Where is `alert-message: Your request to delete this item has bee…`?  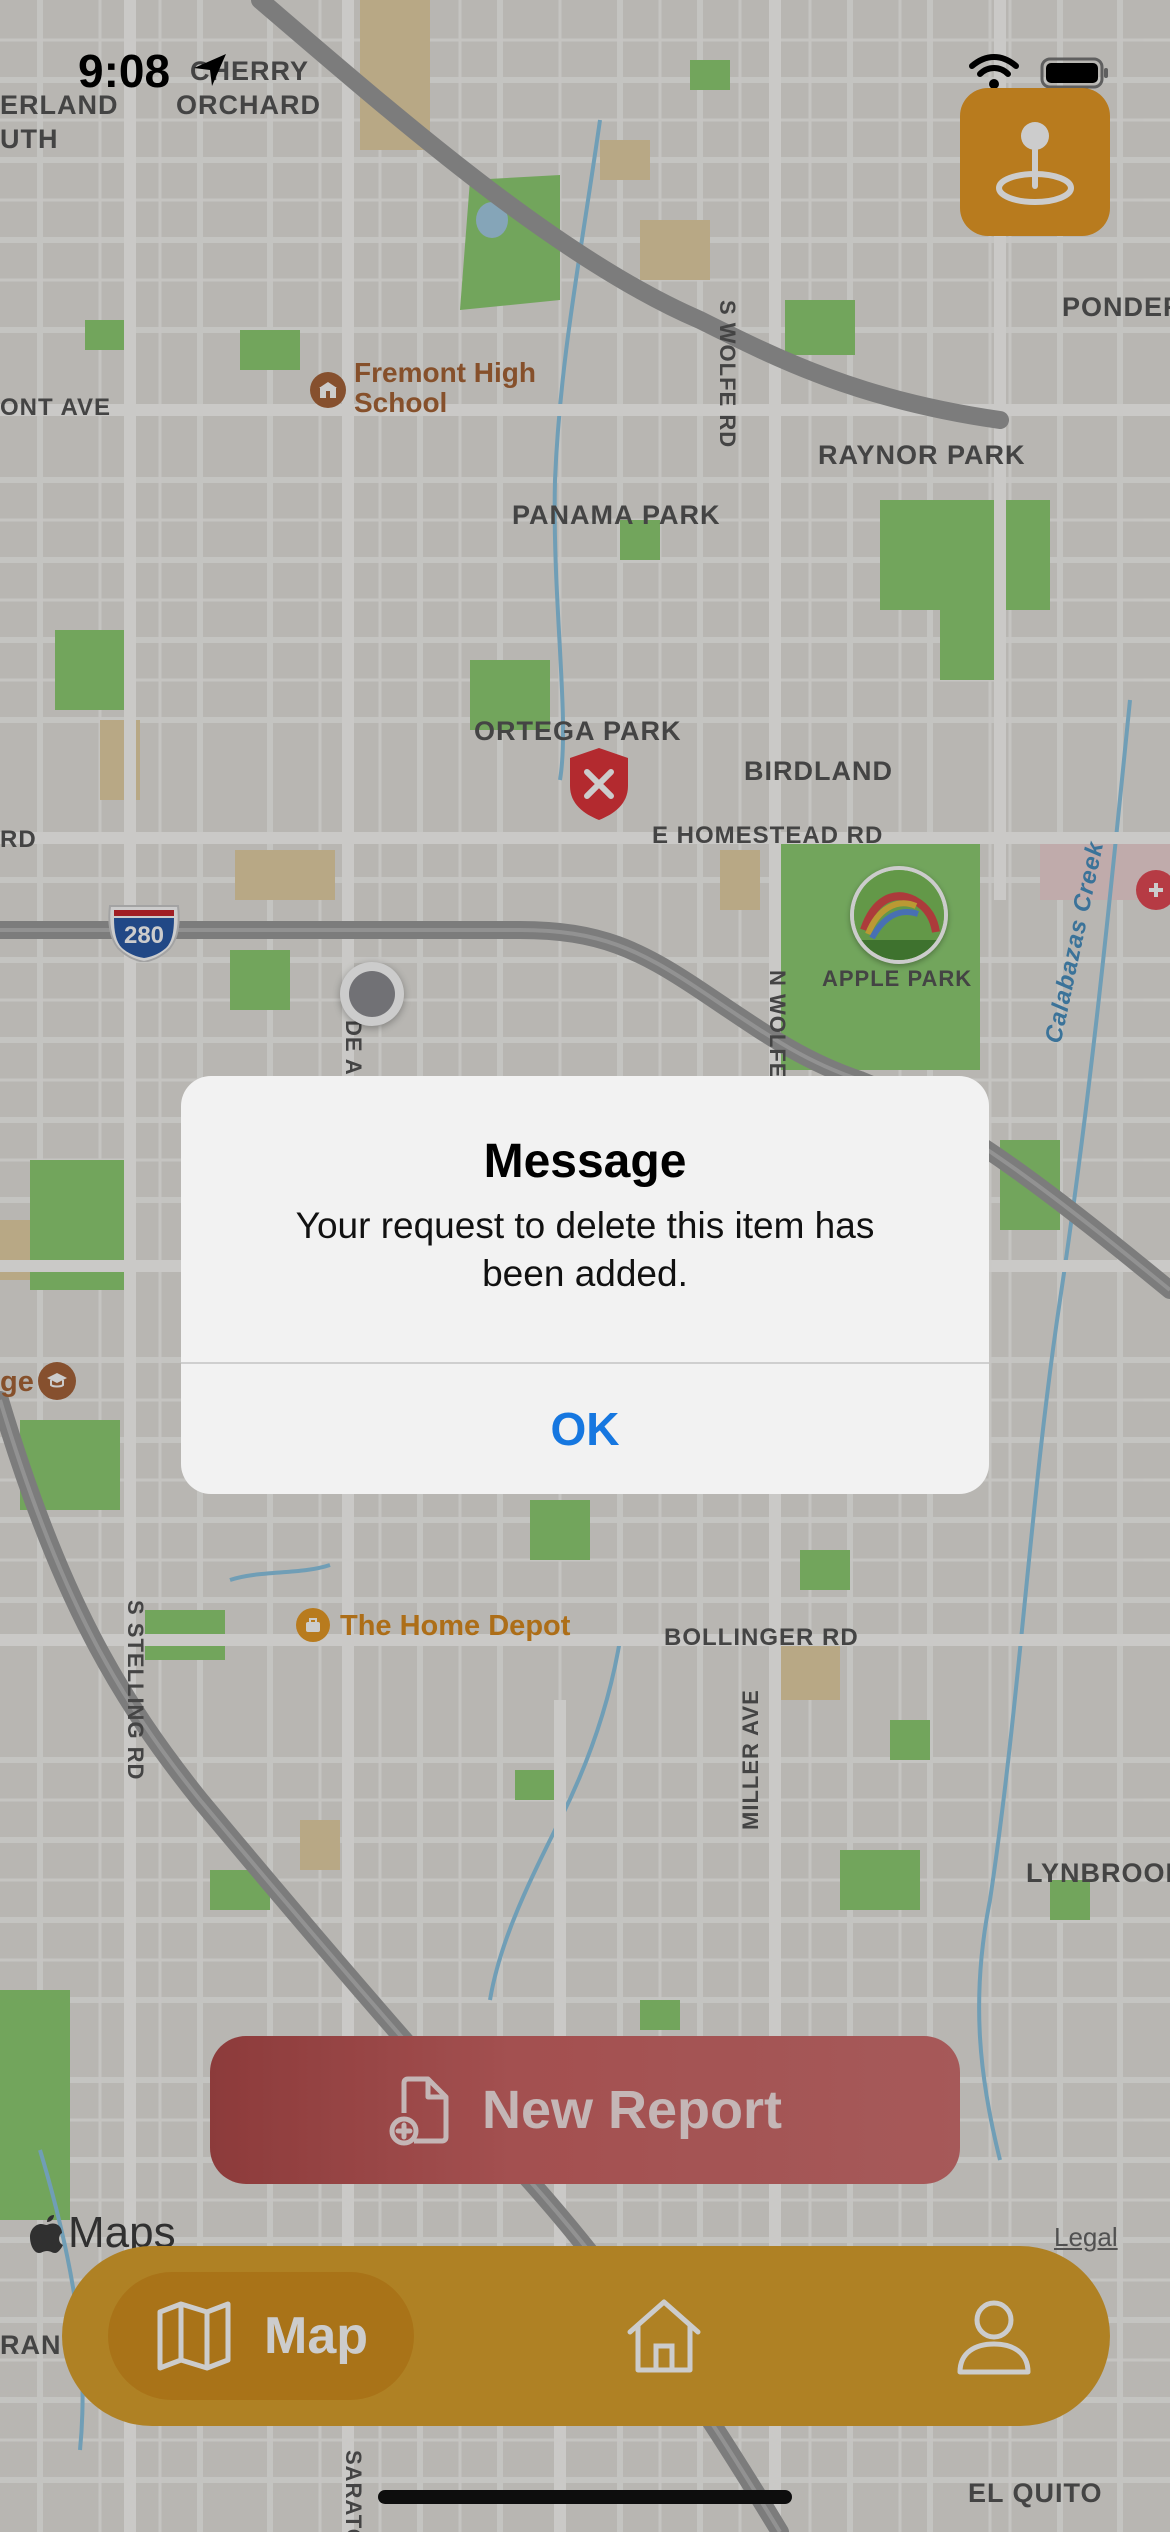 alert-message: Your request to delete this item has bee… is located at coordinates (585, 1249).